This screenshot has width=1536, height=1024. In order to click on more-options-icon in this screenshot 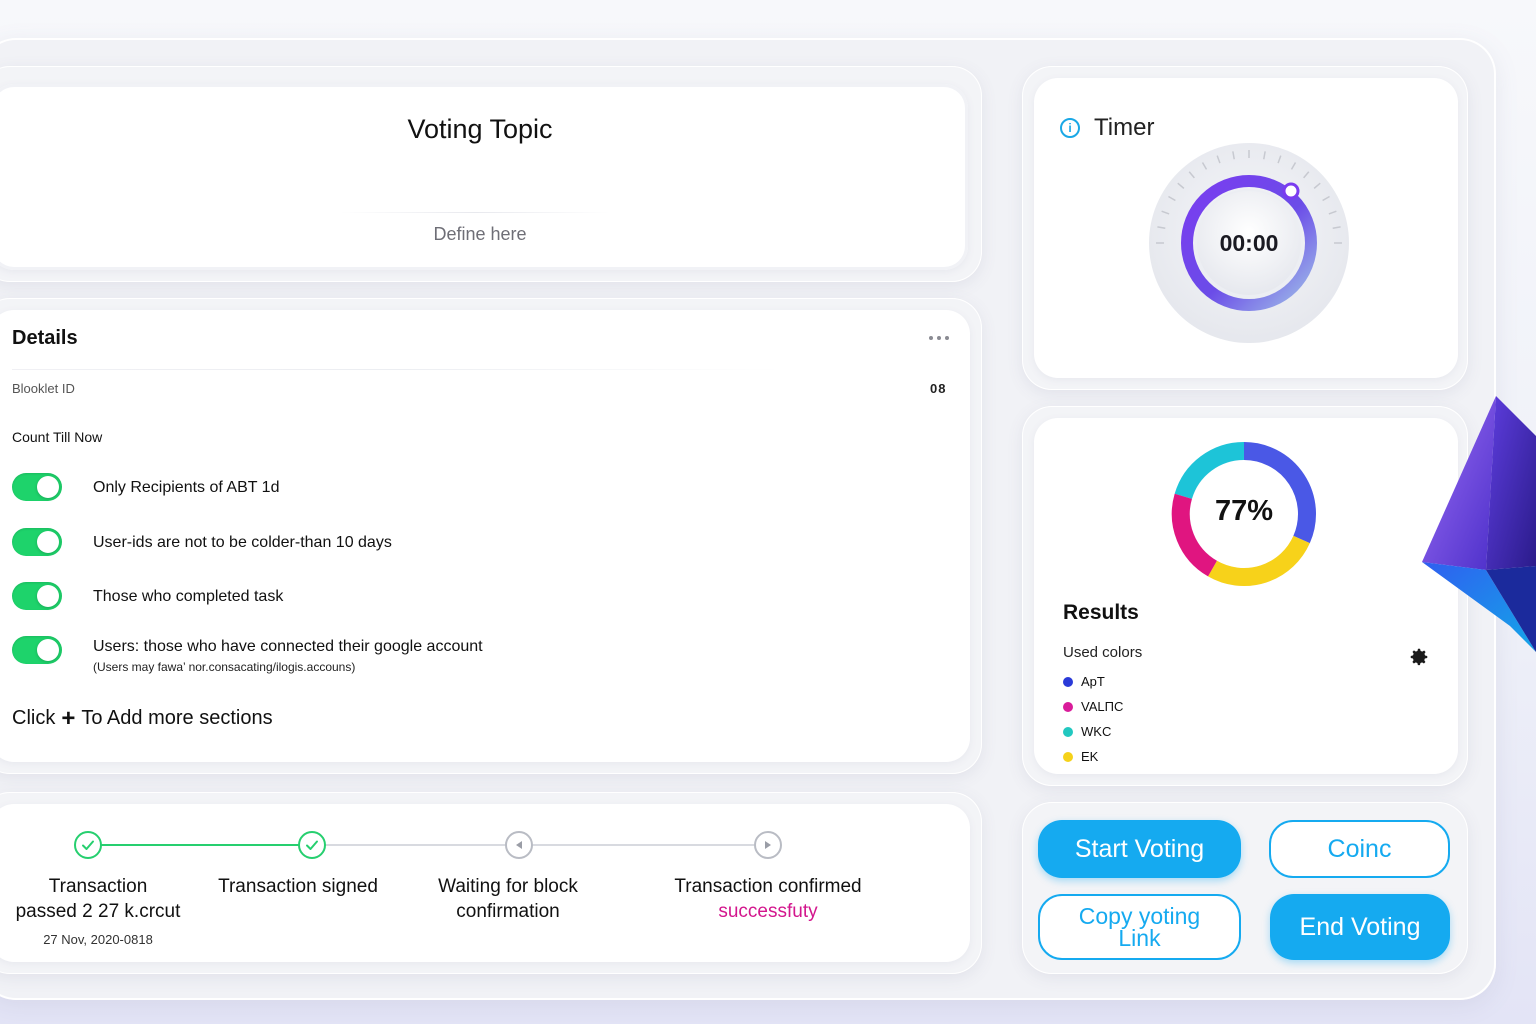, I will do `click(939, 338)`.